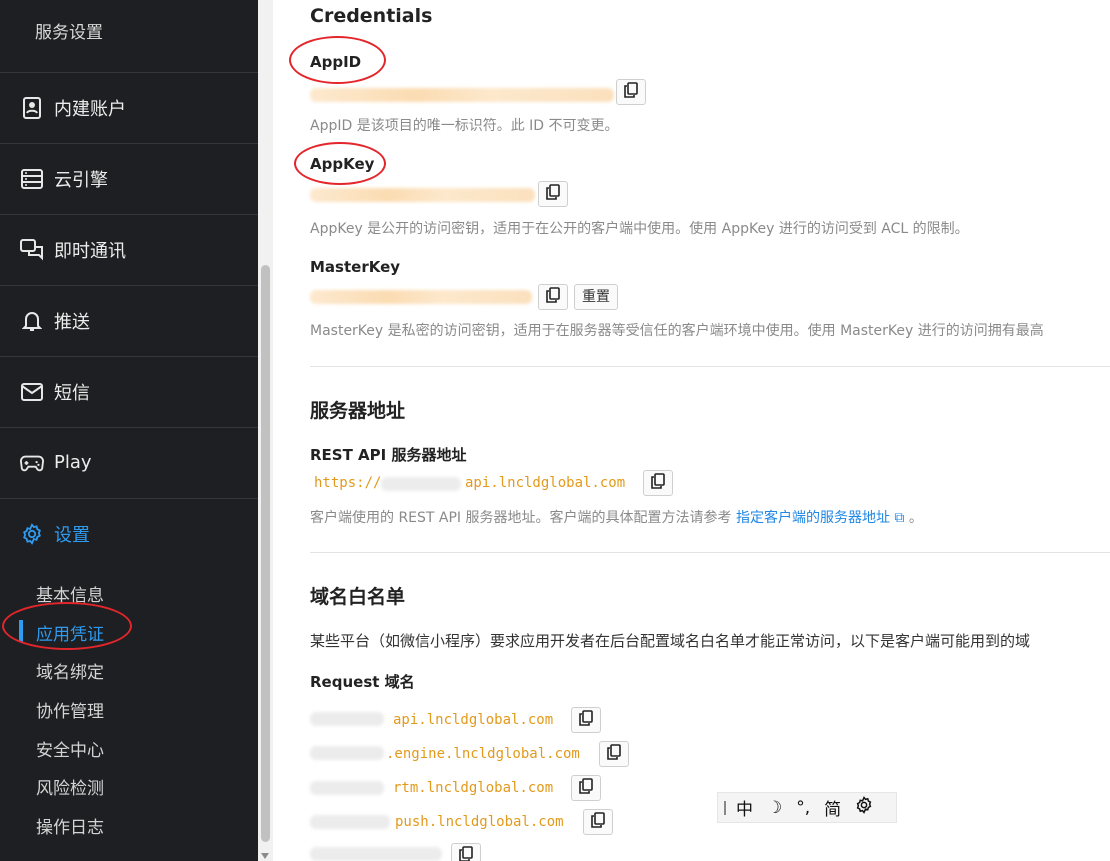 The height and width of the screenshot is (861, 1110). What do you see at coordinates (32, 108) in the screenshot?
I see `contact-card-icon` at bounding box center [32, 108].